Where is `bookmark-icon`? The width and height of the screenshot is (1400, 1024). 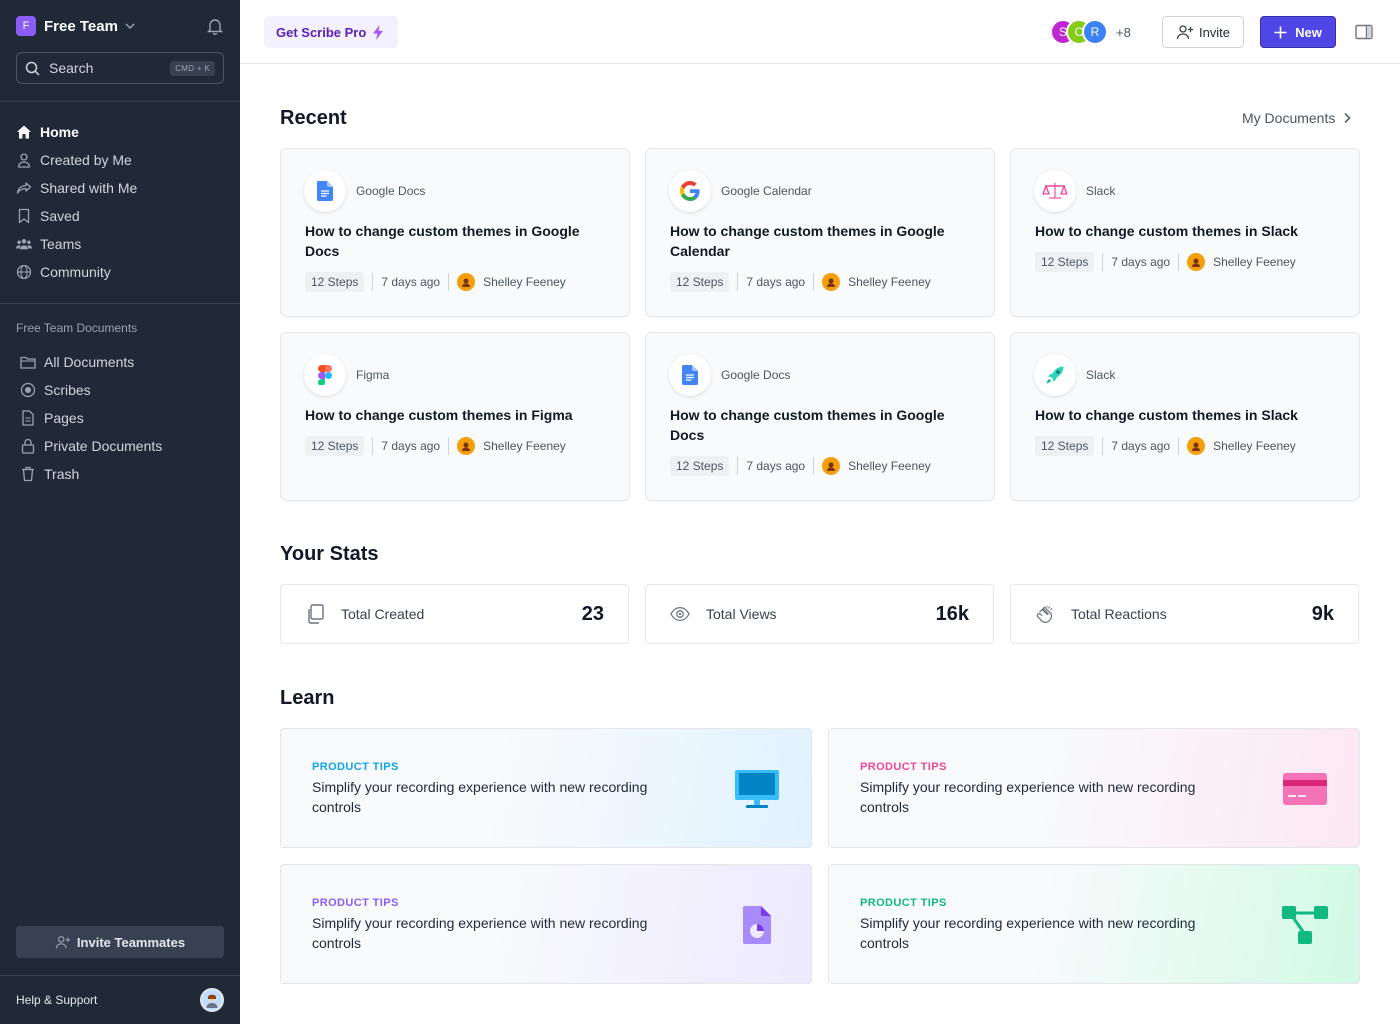
bookmark-icon is located at coordinates (24, 216).